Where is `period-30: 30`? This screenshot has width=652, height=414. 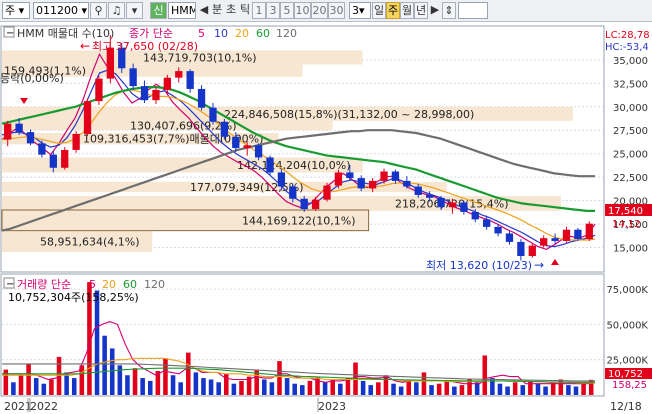
period-30: 30 is located at coordinates (336, 10).